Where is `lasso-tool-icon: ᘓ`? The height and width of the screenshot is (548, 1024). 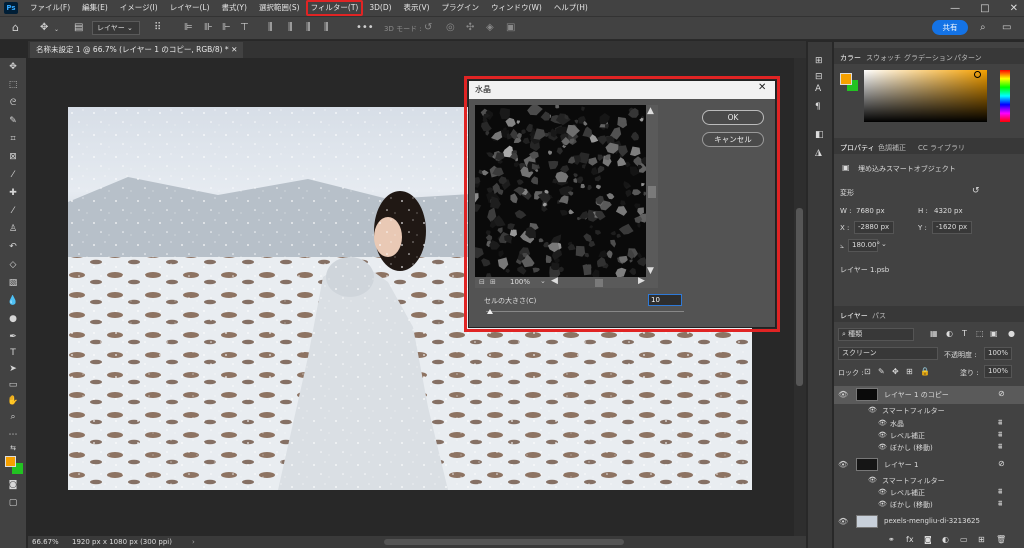
lasso-tool-icon: ᘓ is located at coordinates (13, 103).